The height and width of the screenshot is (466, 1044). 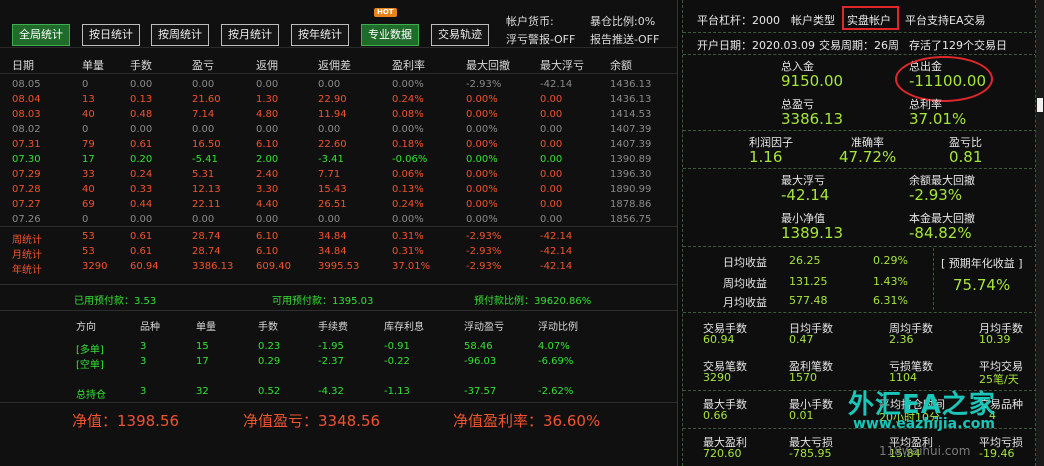 I want to click on table-cell: 0.13, so click(x=141, y=99).